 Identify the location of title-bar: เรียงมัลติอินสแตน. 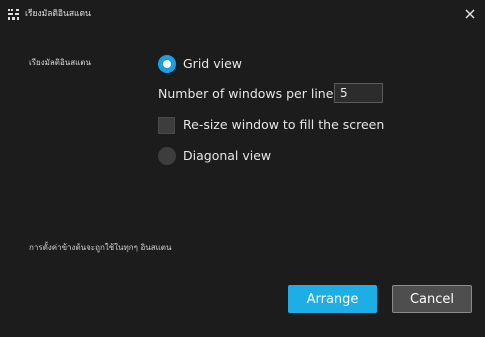
(242, 14).